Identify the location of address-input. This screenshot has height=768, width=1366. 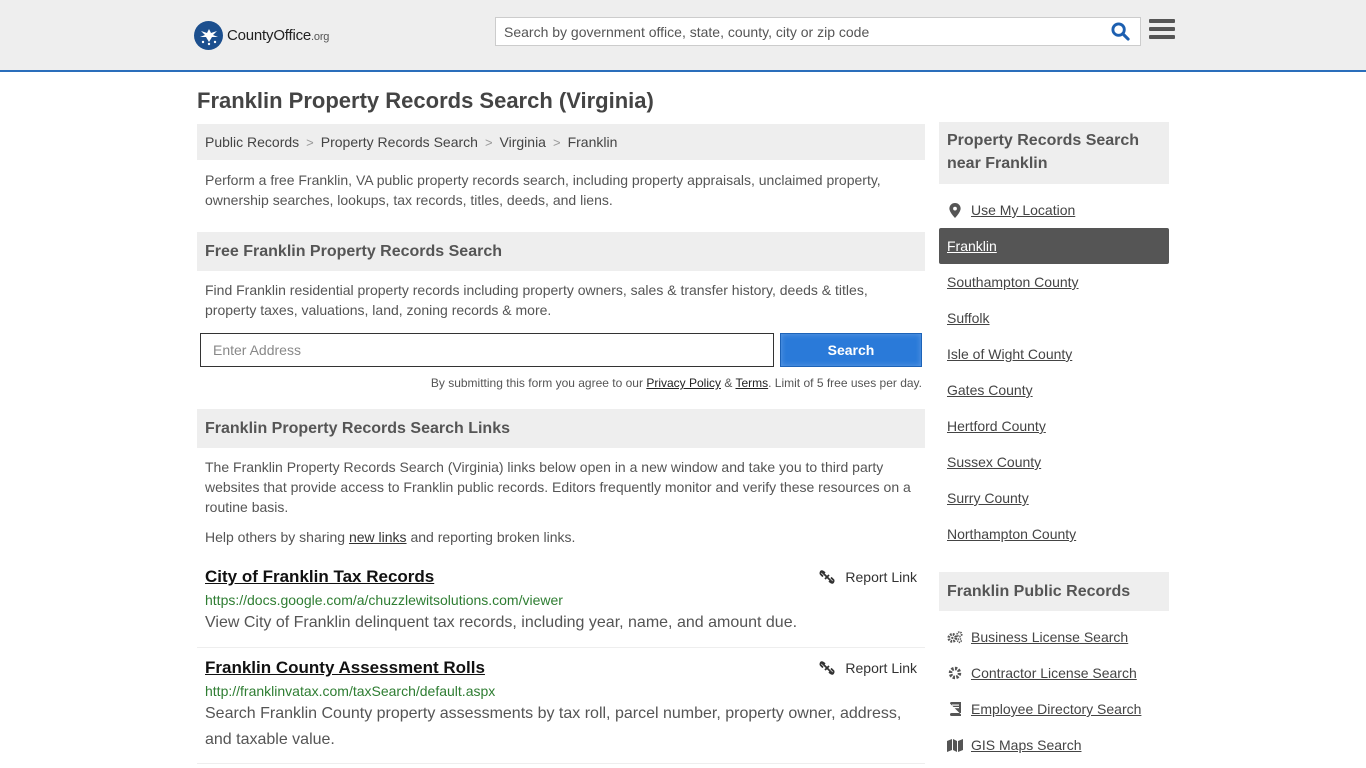
(487, 350).